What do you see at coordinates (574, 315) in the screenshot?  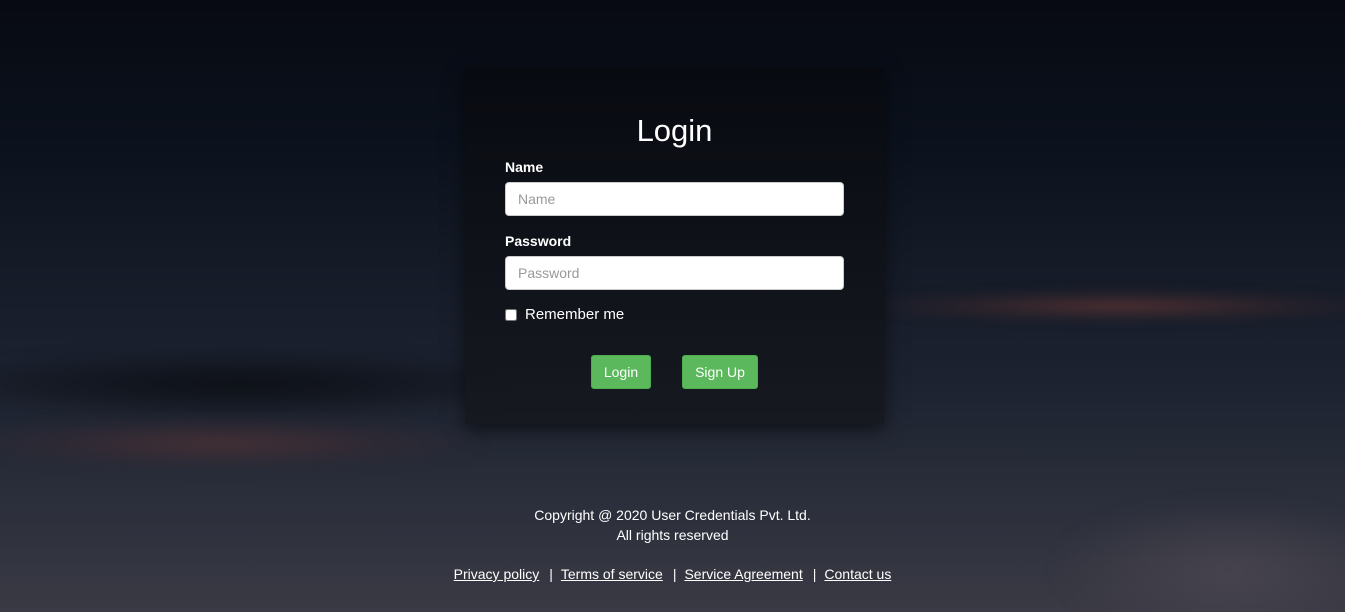 I see `remember-me-label: Remember me` at bounding box center [574, 315].